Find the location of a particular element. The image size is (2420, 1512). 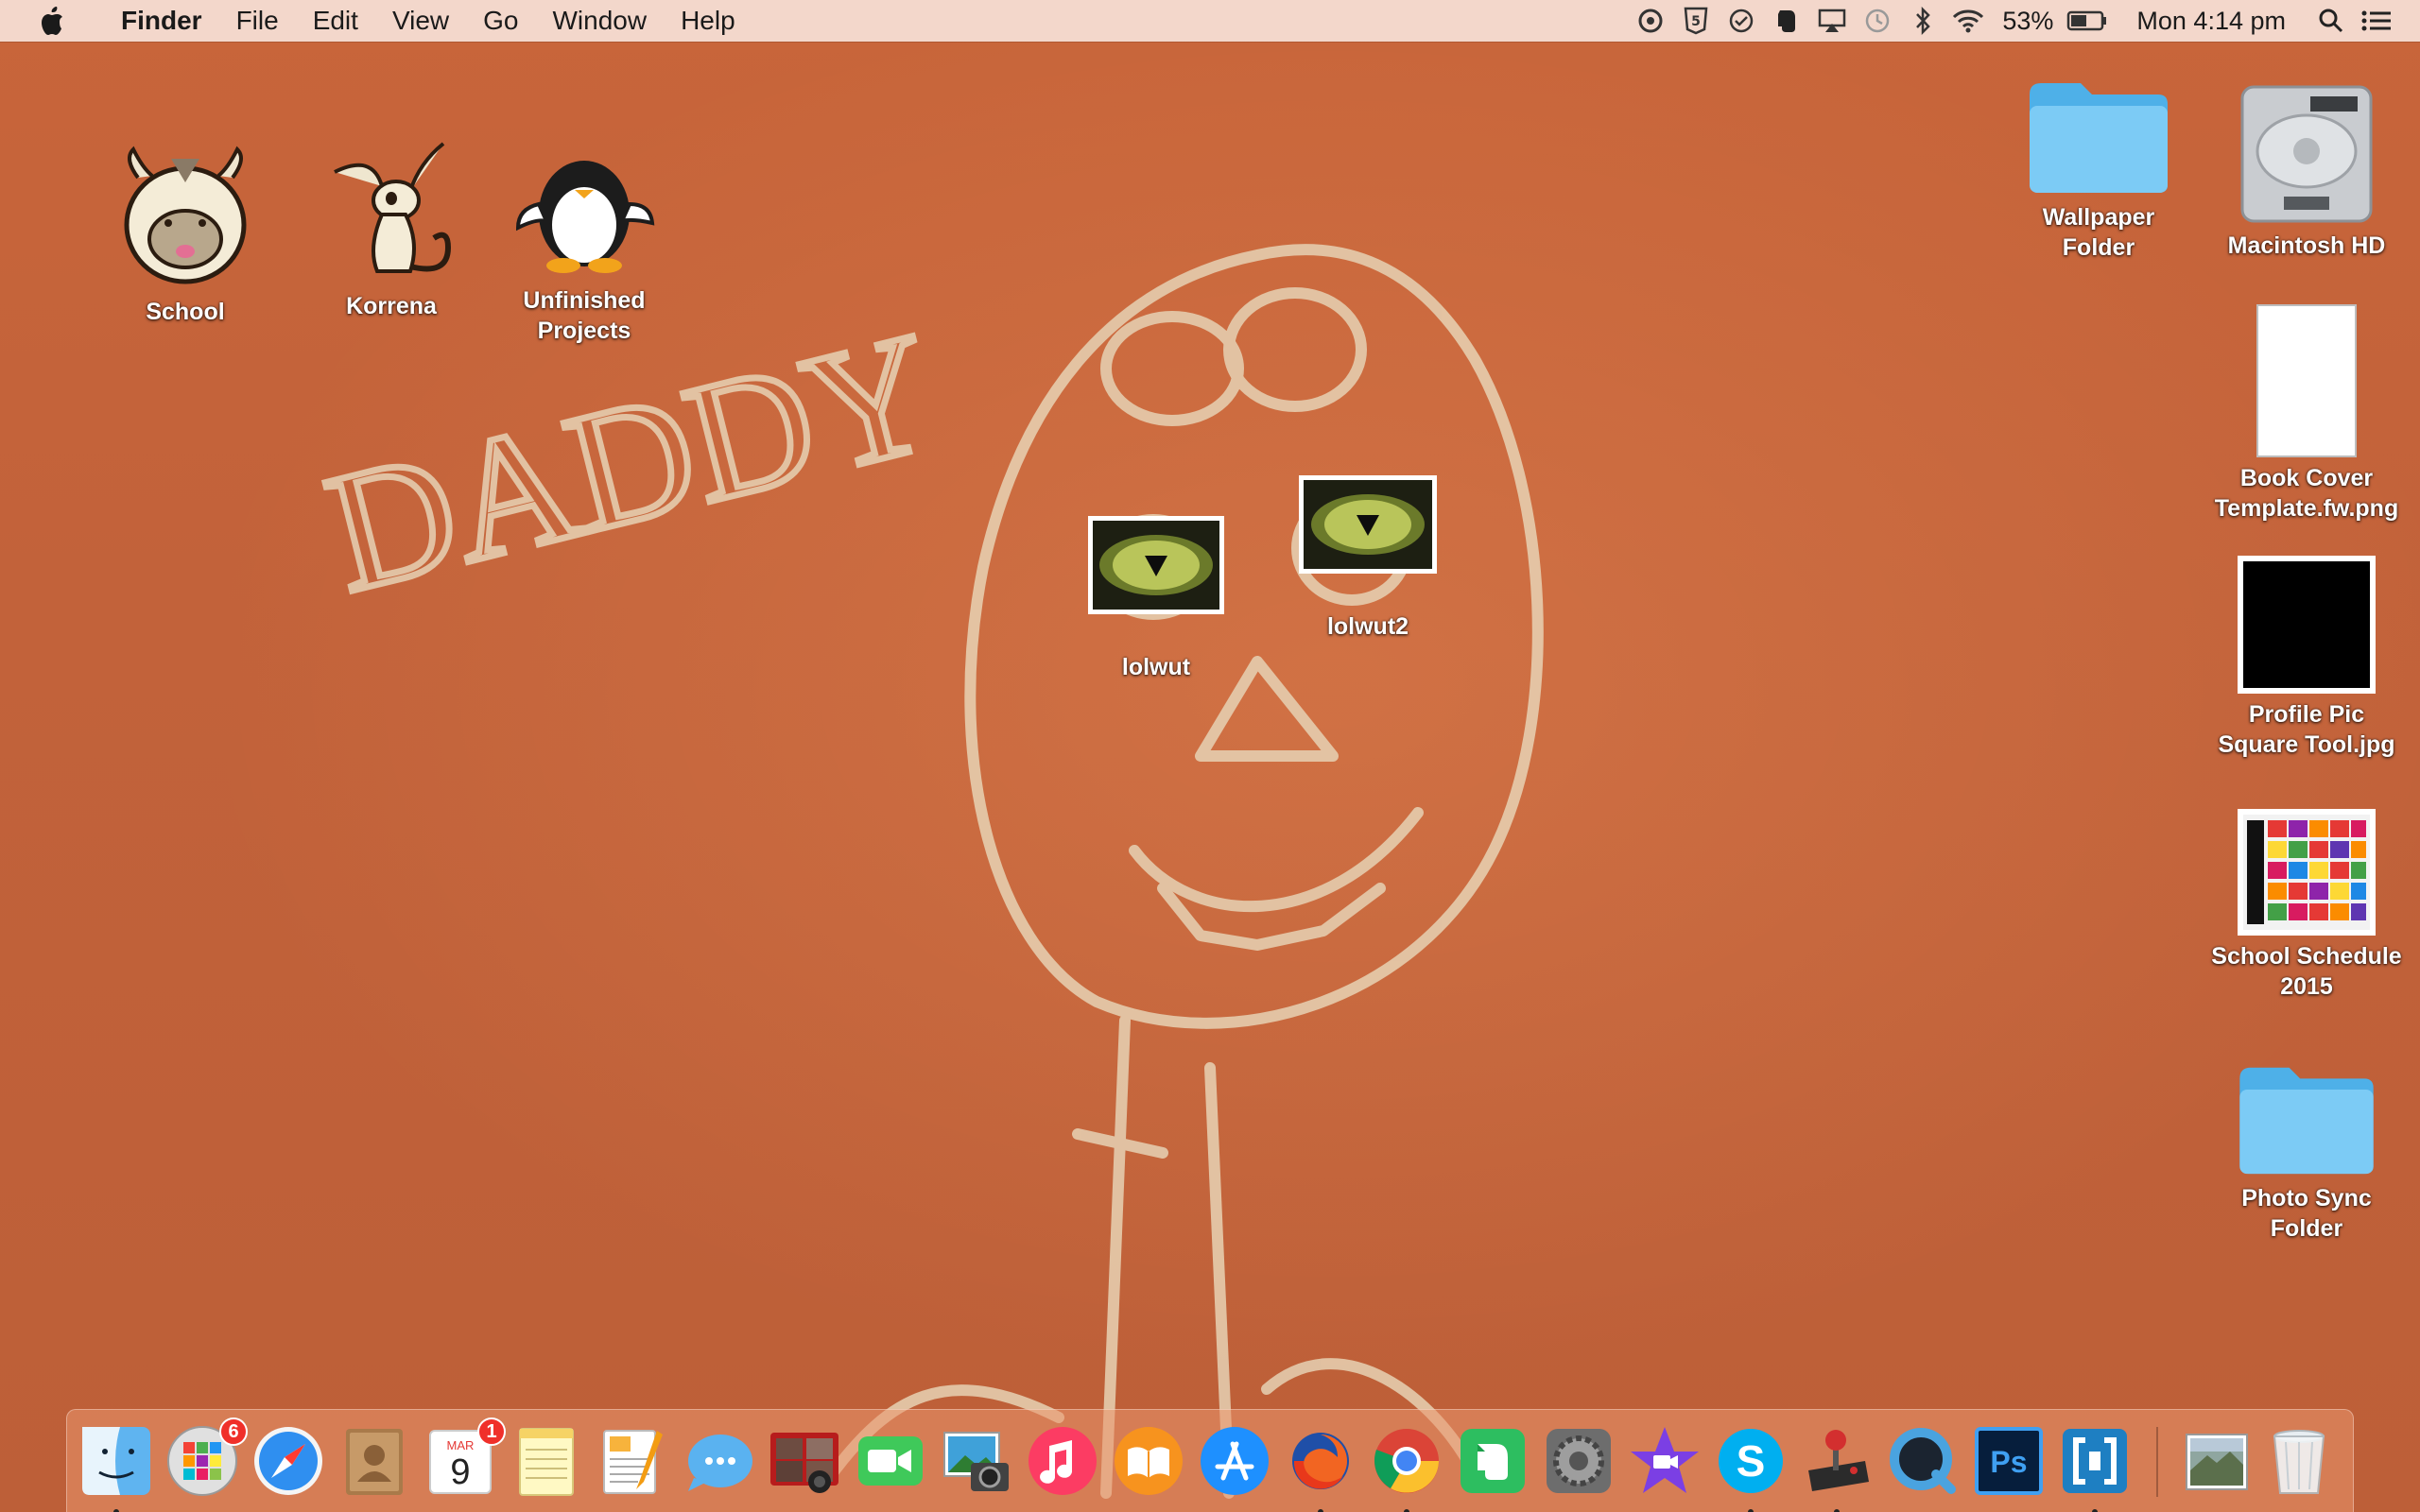

dock-imovie is located at coordinates (1665, 1461).